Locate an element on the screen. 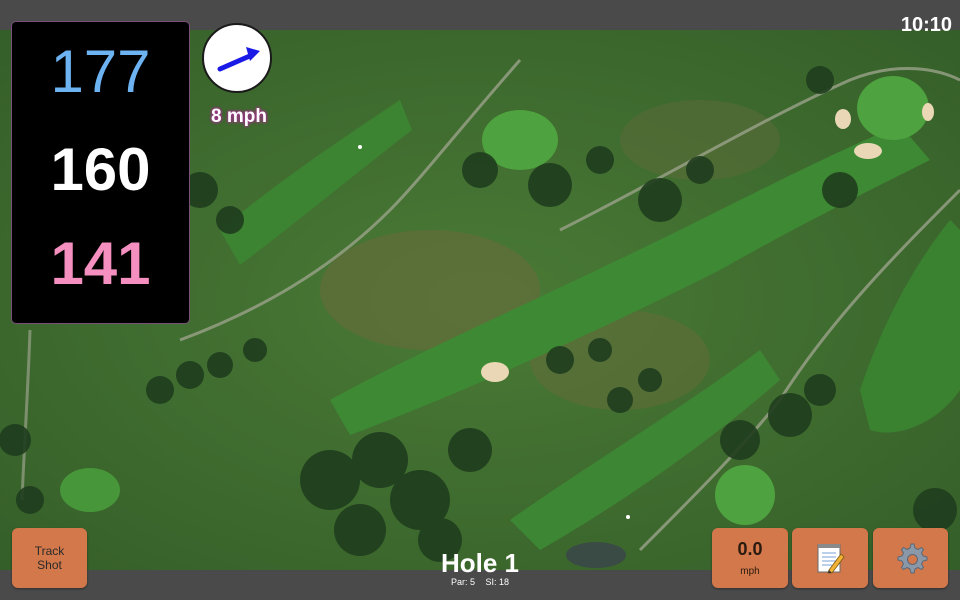 Image resolution: width=960 pixels, height=600 pixels. notes-button is located at coordinates (830, 558).